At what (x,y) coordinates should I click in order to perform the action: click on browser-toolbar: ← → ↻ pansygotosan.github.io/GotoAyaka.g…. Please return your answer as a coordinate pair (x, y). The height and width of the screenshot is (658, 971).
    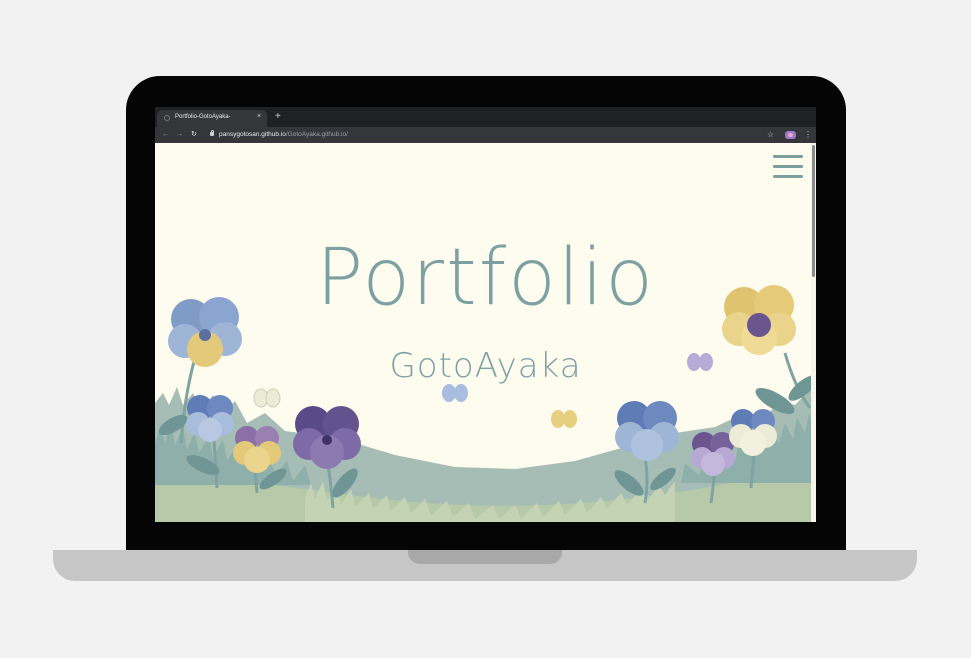
    Looking at the image, I should click on (485, 135).